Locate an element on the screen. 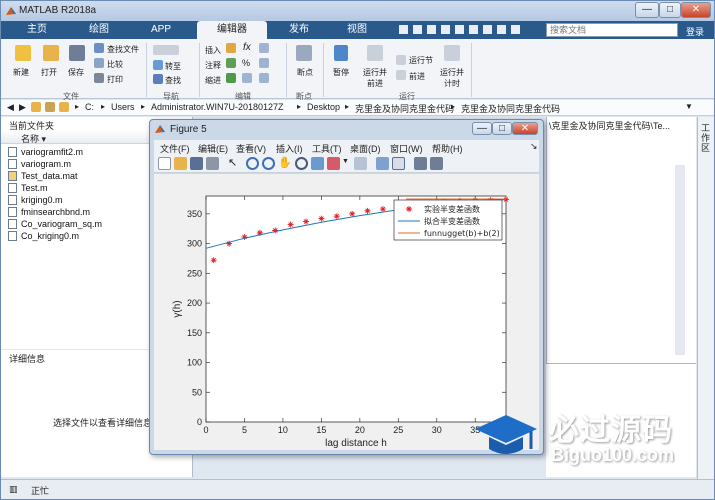  menu-file: 文件(F) is located at coordinates (175, 148).